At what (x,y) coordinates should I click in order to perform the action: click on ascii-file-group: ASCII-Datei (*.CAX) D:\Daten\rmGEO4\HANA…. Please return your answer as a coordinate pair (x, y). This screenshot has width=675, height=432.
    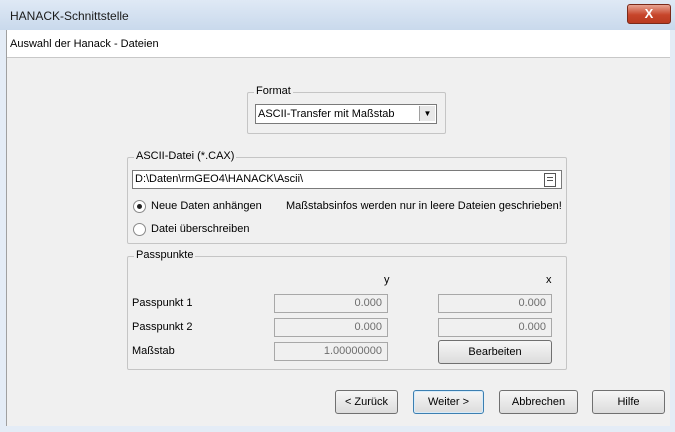
    Looking at the image, I should click on (347, 197).